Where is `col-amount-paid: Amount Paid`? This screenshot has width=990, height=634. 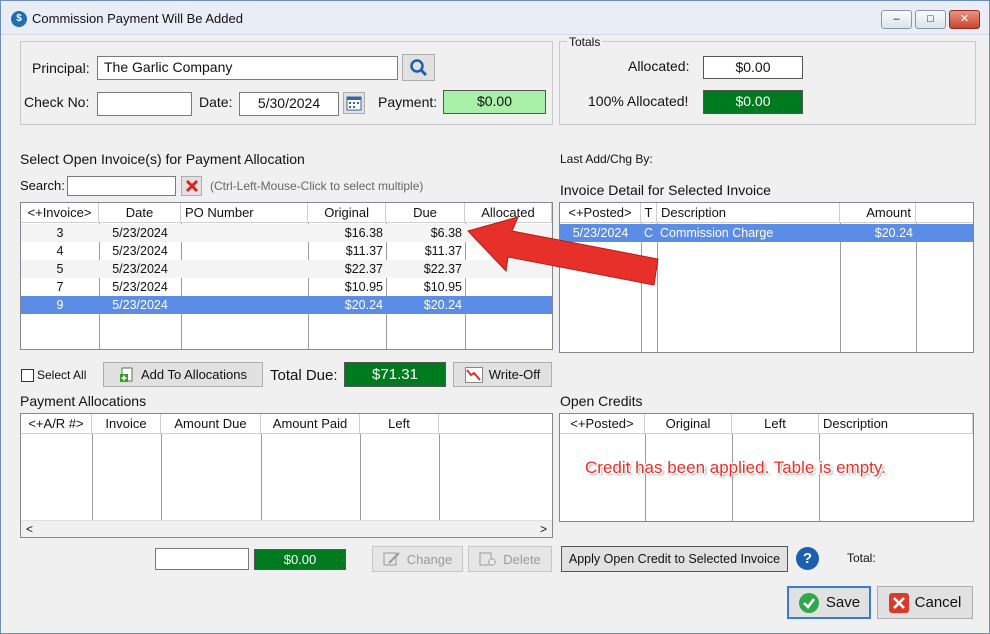 col-amount-paid: Amount Paid is located at coordinates (310, 424).